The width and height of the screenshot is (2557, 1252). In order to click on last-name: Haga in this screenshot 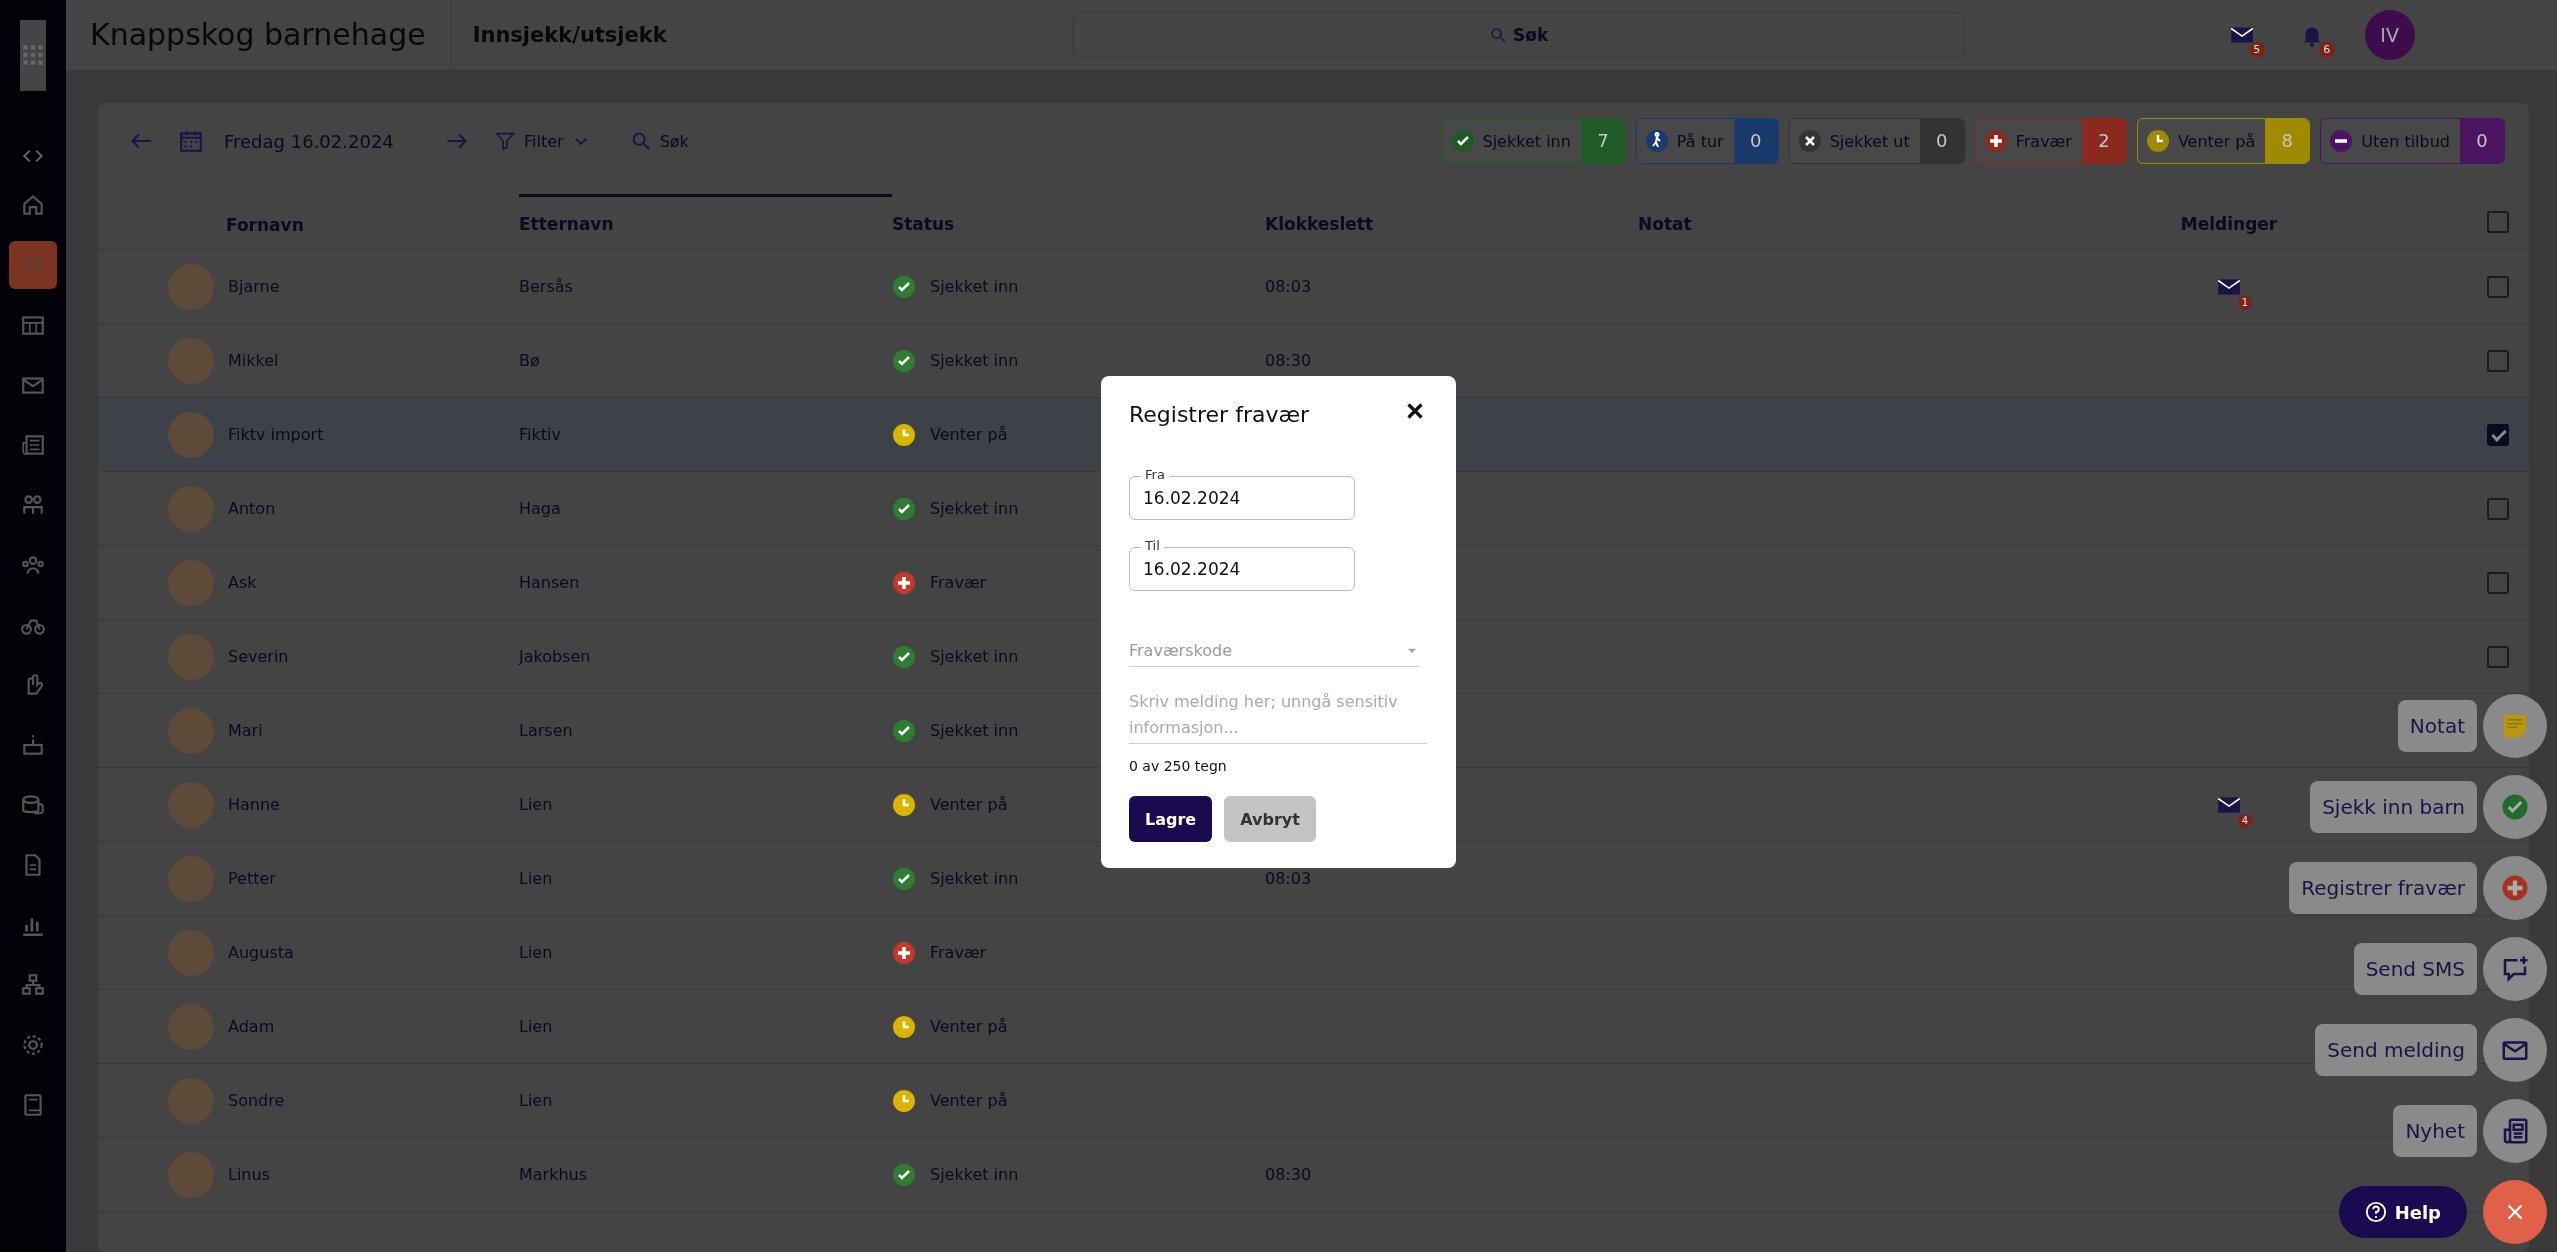, I will do `click(540, 508)`.